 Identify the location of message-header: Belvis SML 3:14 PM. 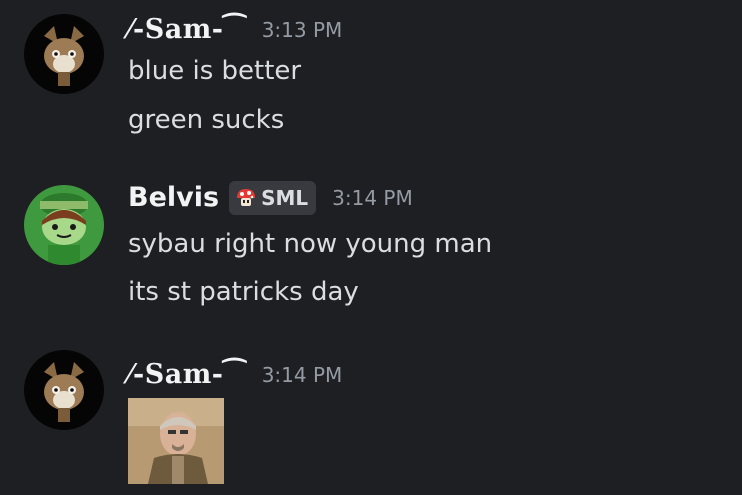
(270, 198).